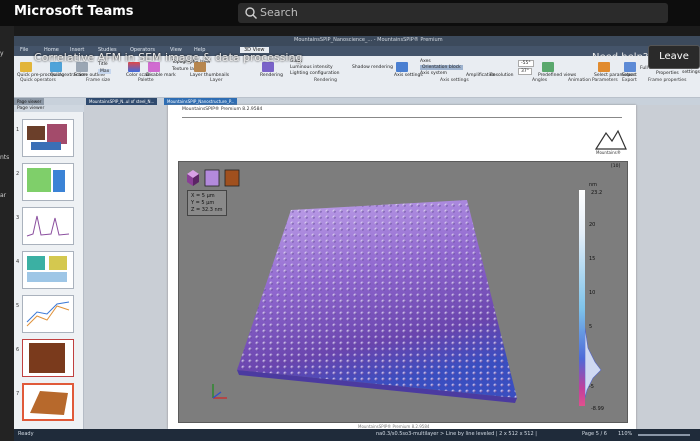 The width and height of the screenshot is (700, 441). I want to click on ribbon-group-label: Parameters, so click(605, 80).